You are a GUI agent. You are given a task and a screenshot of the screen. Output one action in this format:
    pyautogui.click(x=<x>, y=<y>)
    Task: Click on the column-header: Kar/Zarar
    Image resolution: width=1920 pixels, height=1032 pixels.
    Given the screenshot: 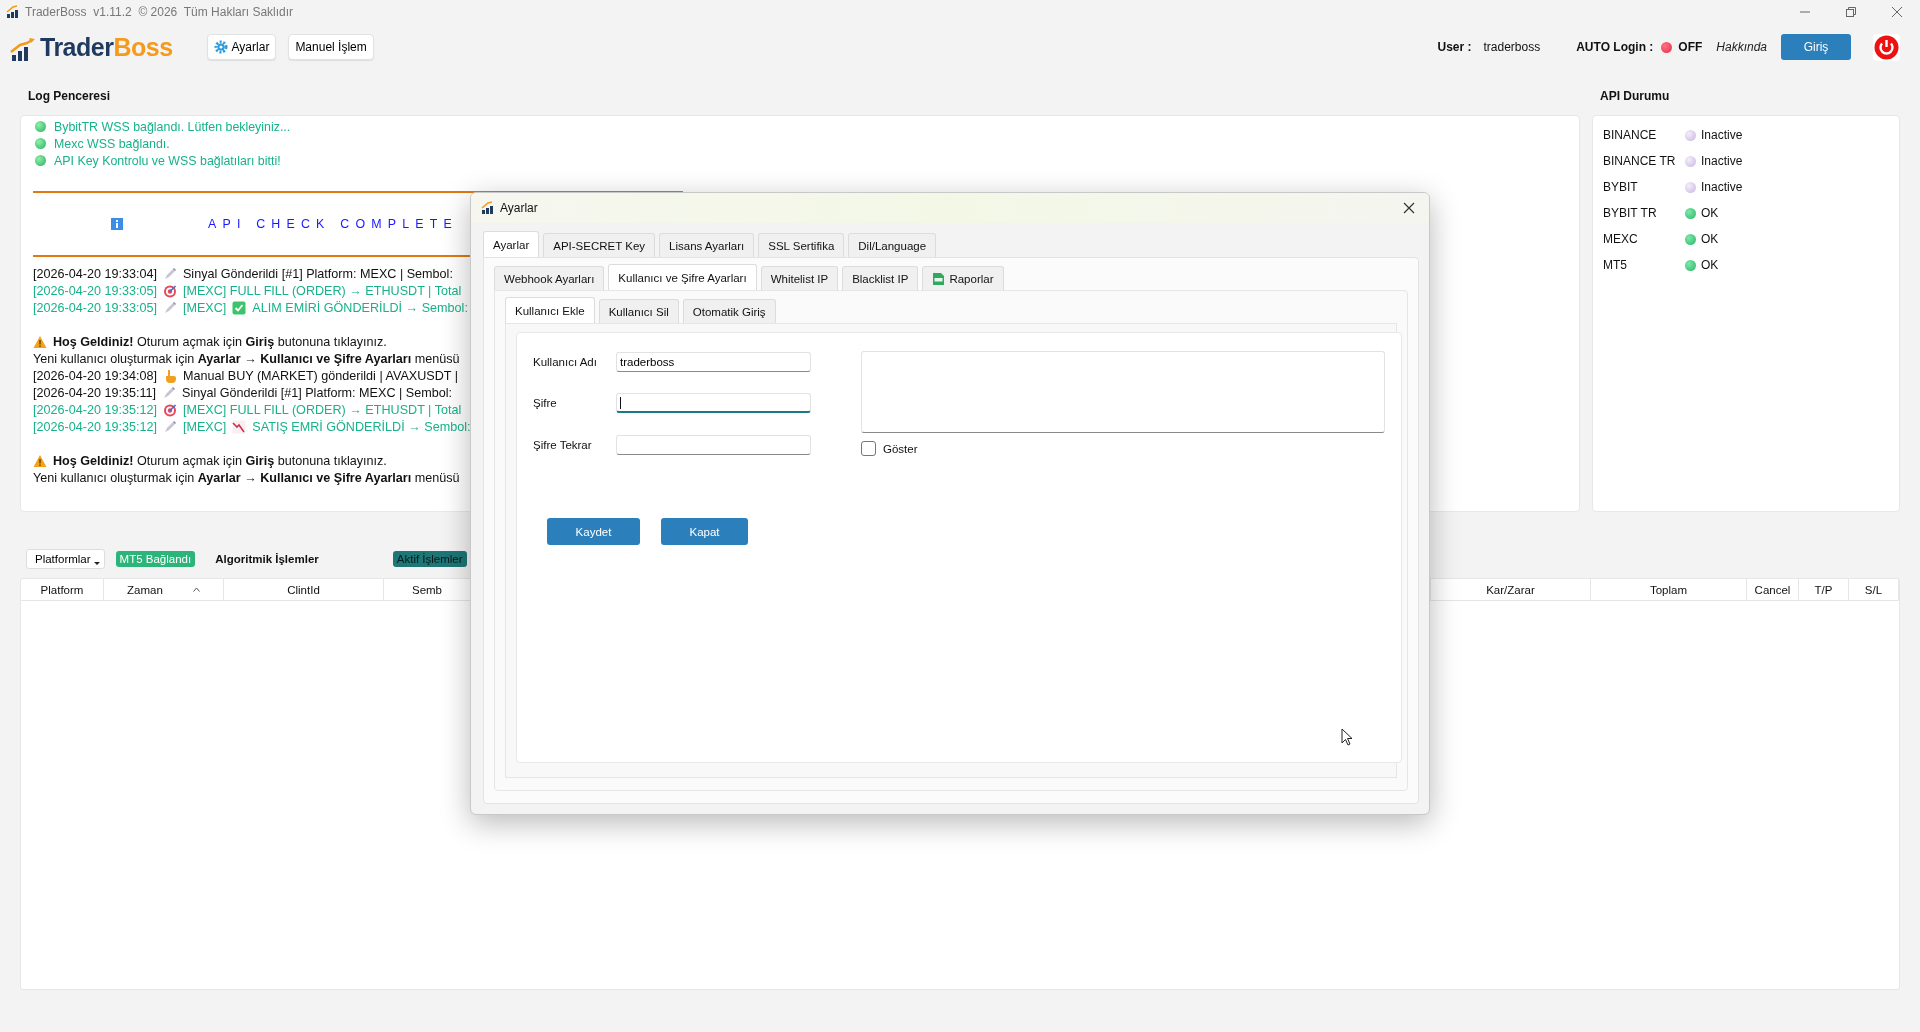 What is the action you would take?
    pyautogui.click(x=1510, y=589)
    